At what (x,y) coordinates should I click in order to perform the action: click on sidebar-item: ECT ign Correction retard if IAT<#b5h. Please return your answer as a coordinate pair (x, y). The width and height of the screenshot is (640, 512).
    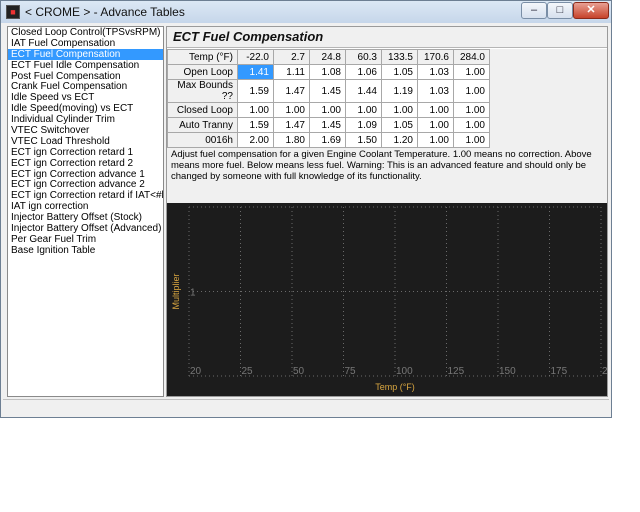
    Looking at the image, I should click on (85, 195).